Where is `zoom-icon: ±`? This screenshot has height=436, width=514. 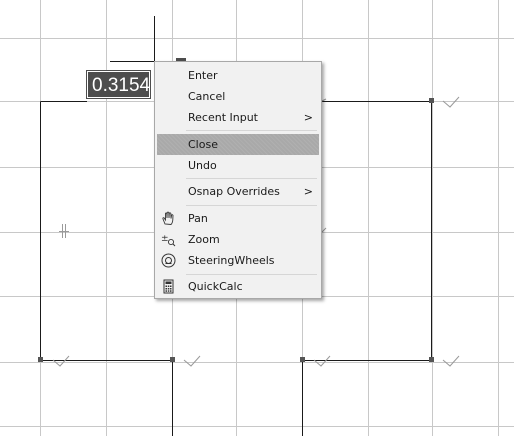 zoom-icon: ± is located at coordinates (168, 239).